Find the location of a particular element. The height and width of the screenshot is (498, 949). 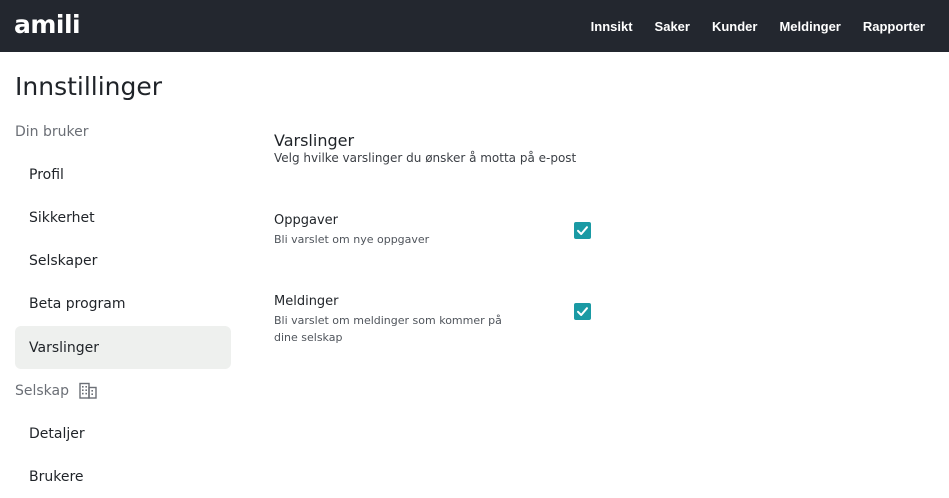

nav-item-saker: Saker is located at coordinates (672, 26).